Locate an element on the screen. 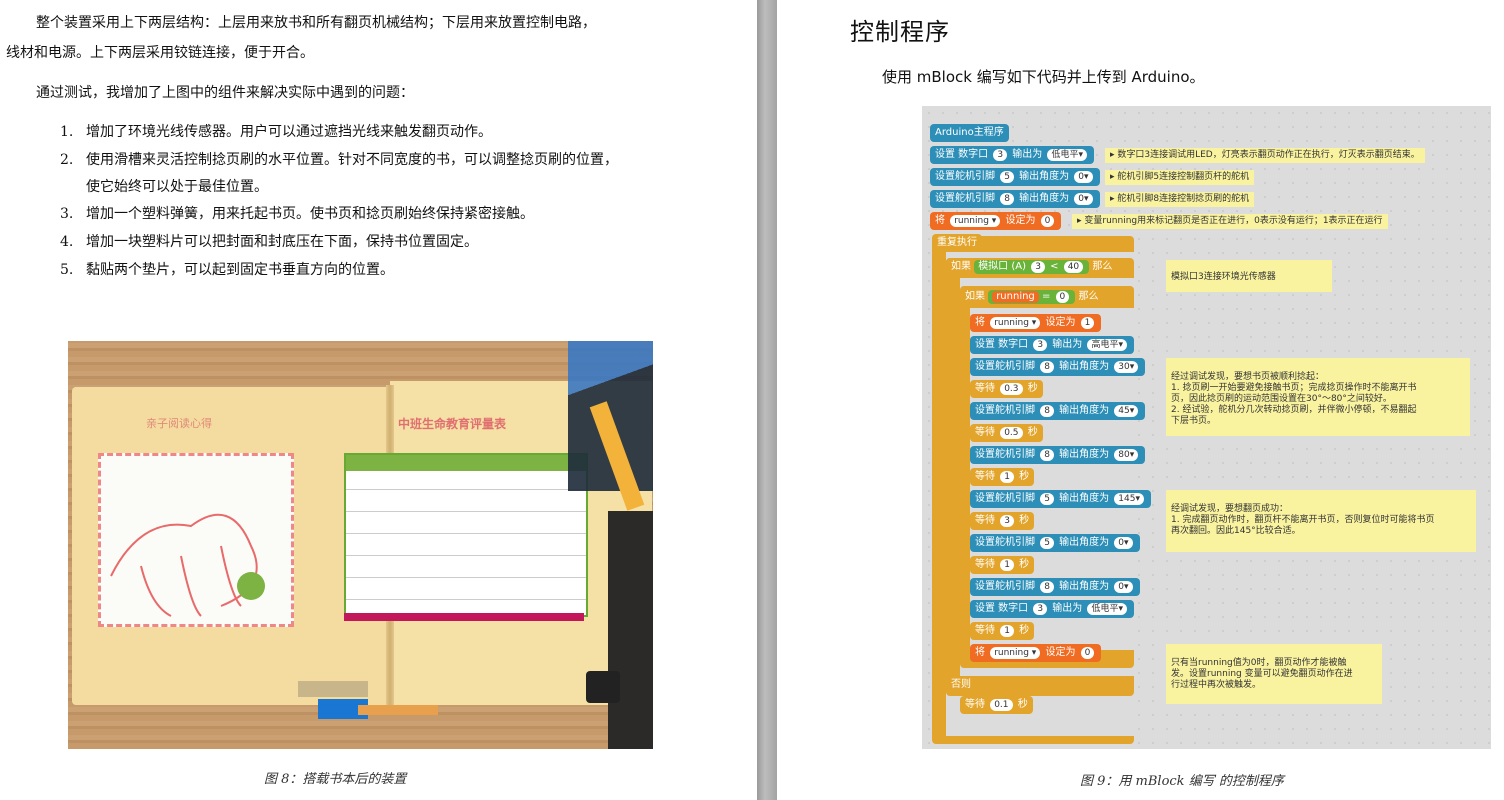 The image size is (1504, 800). list-item: 5. 黏贴两个垫片，可以起到固定书垂直方向的位置。 is located at coordinates (227, 270).